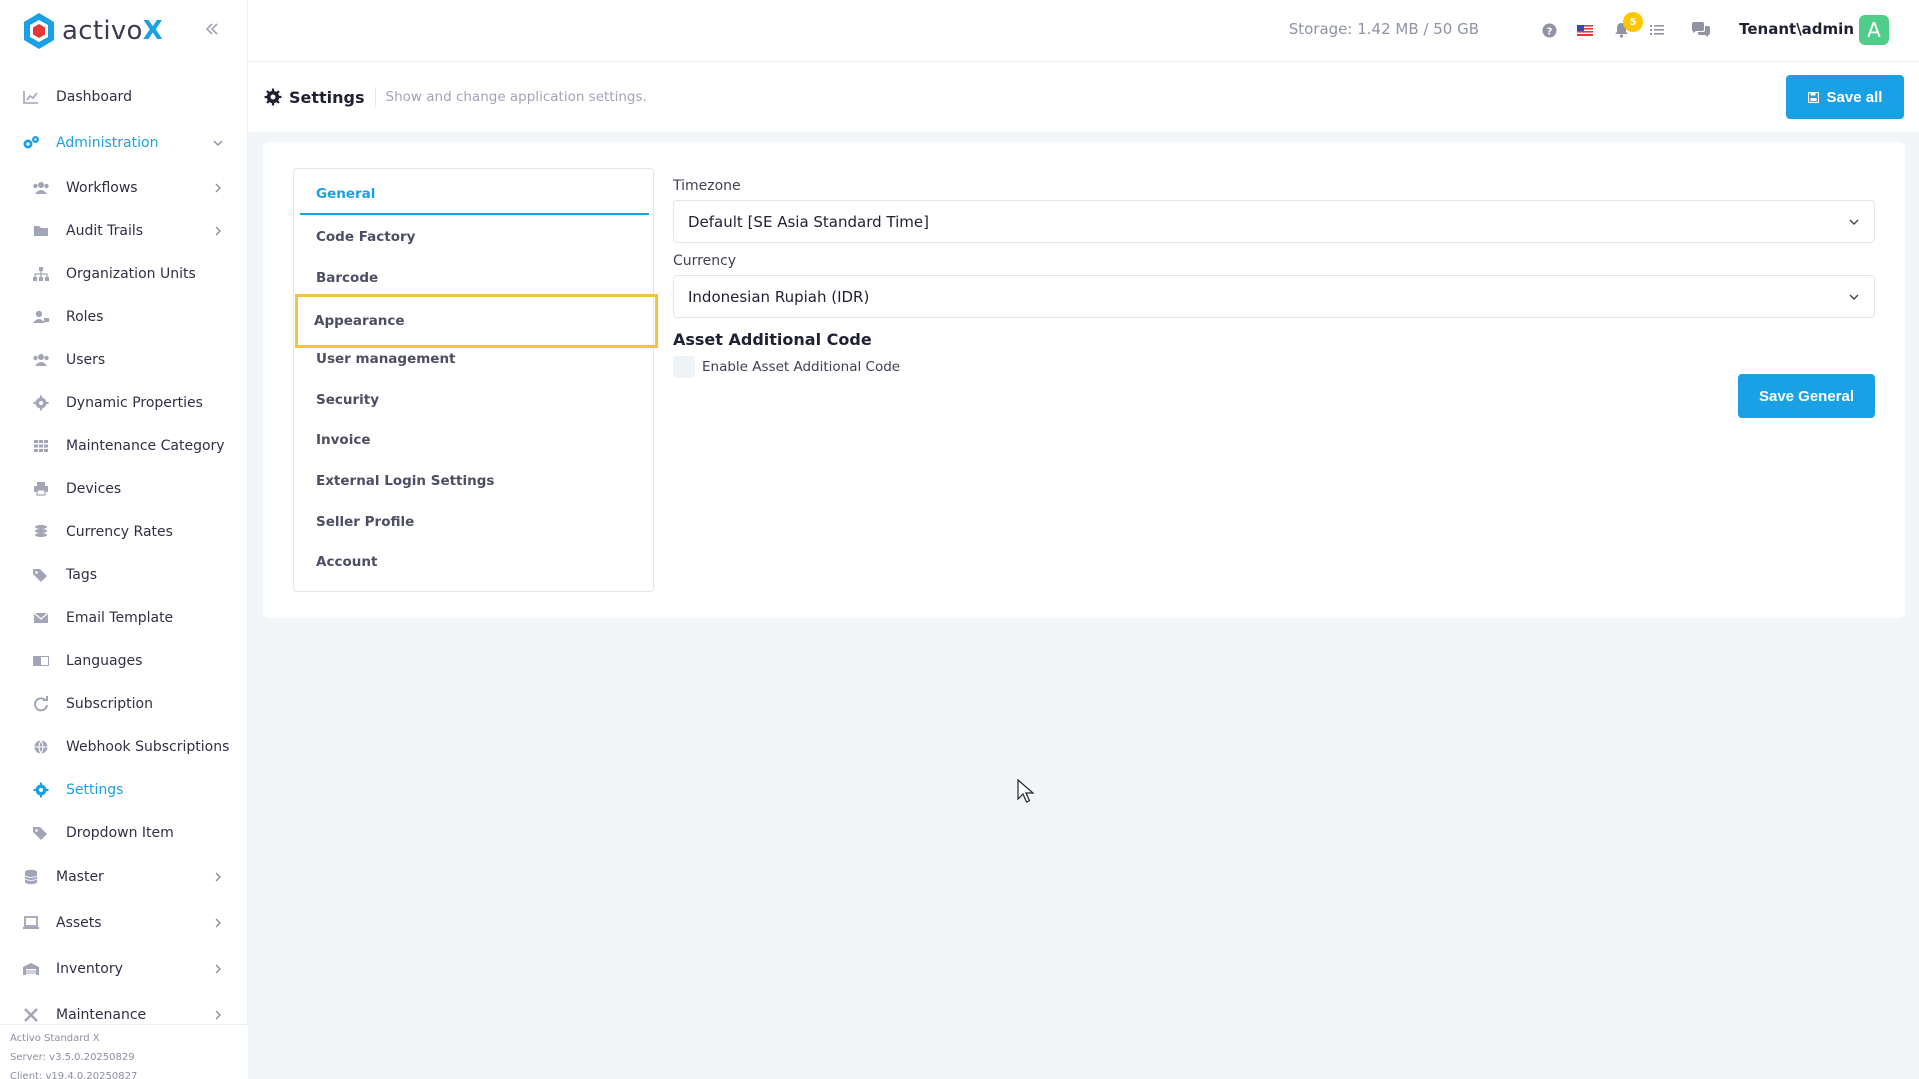  Describe the element at coordinates (474, 400) in the screenshot. I see `tab-security: Security` at that location.